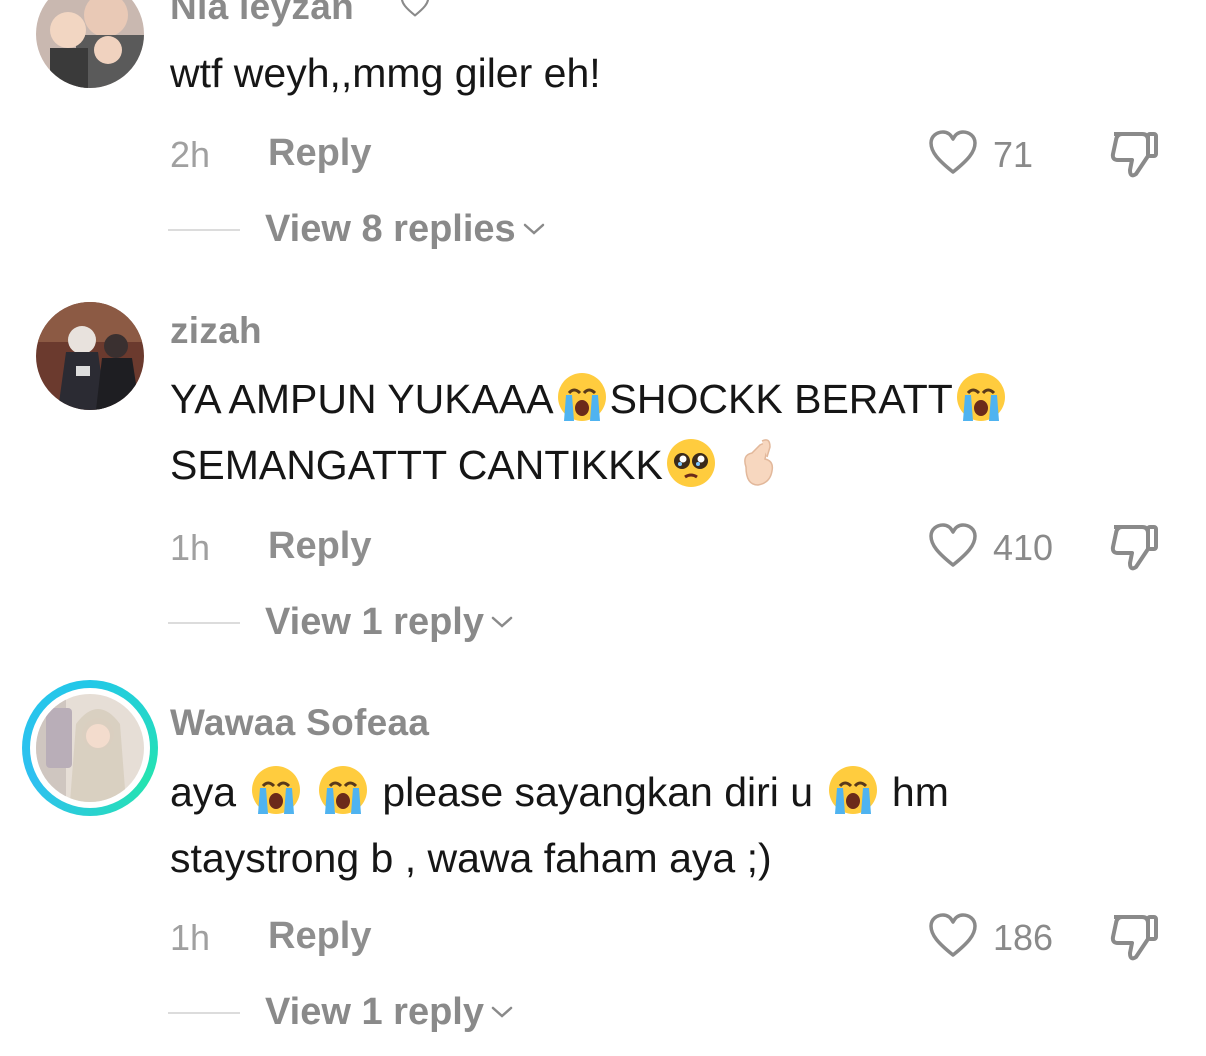  I want to click on comment-text-line: wtf weyh,,mmg giler eh!, so click(385, 73).